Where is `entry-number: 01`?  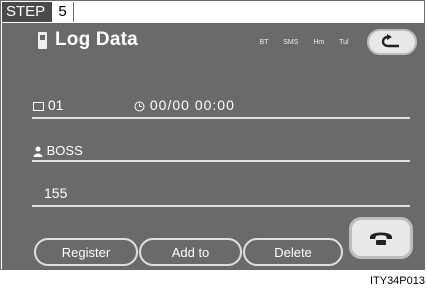 entry-number: 01 is located at coordinates (55, 105).